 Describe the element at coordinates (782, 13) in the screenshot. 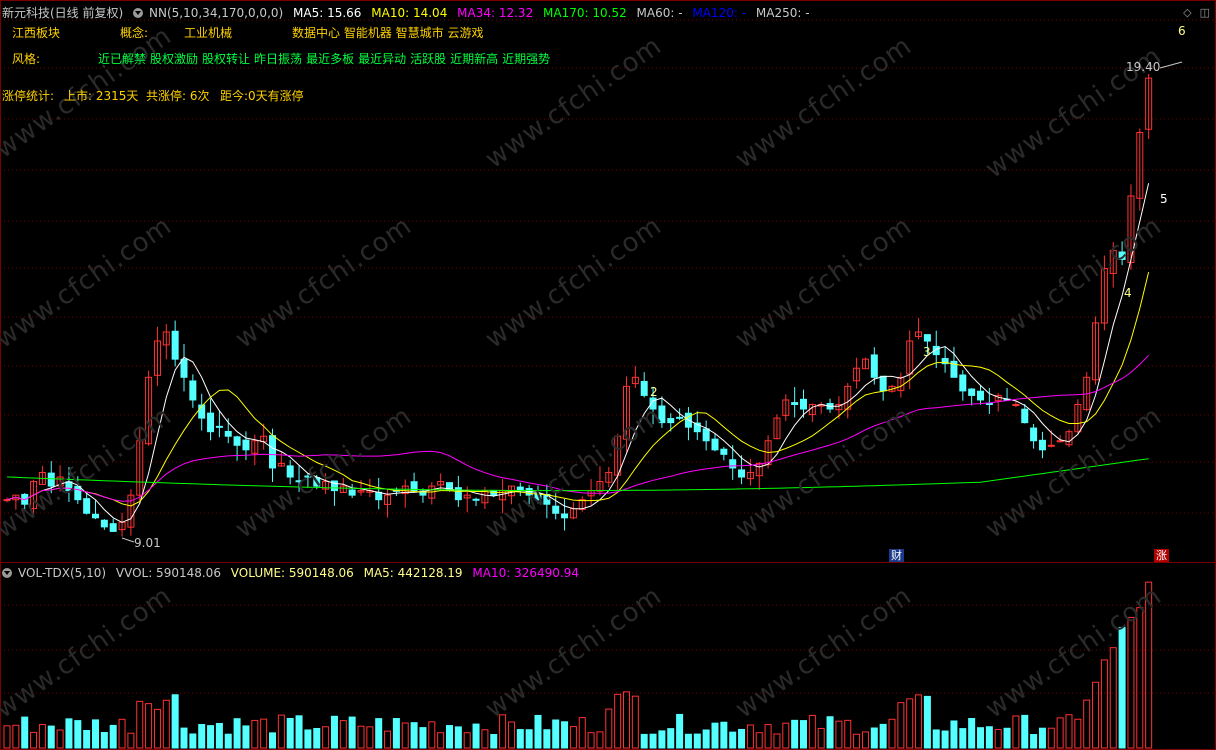

I see `ma250-value: MA250: -` at that location.